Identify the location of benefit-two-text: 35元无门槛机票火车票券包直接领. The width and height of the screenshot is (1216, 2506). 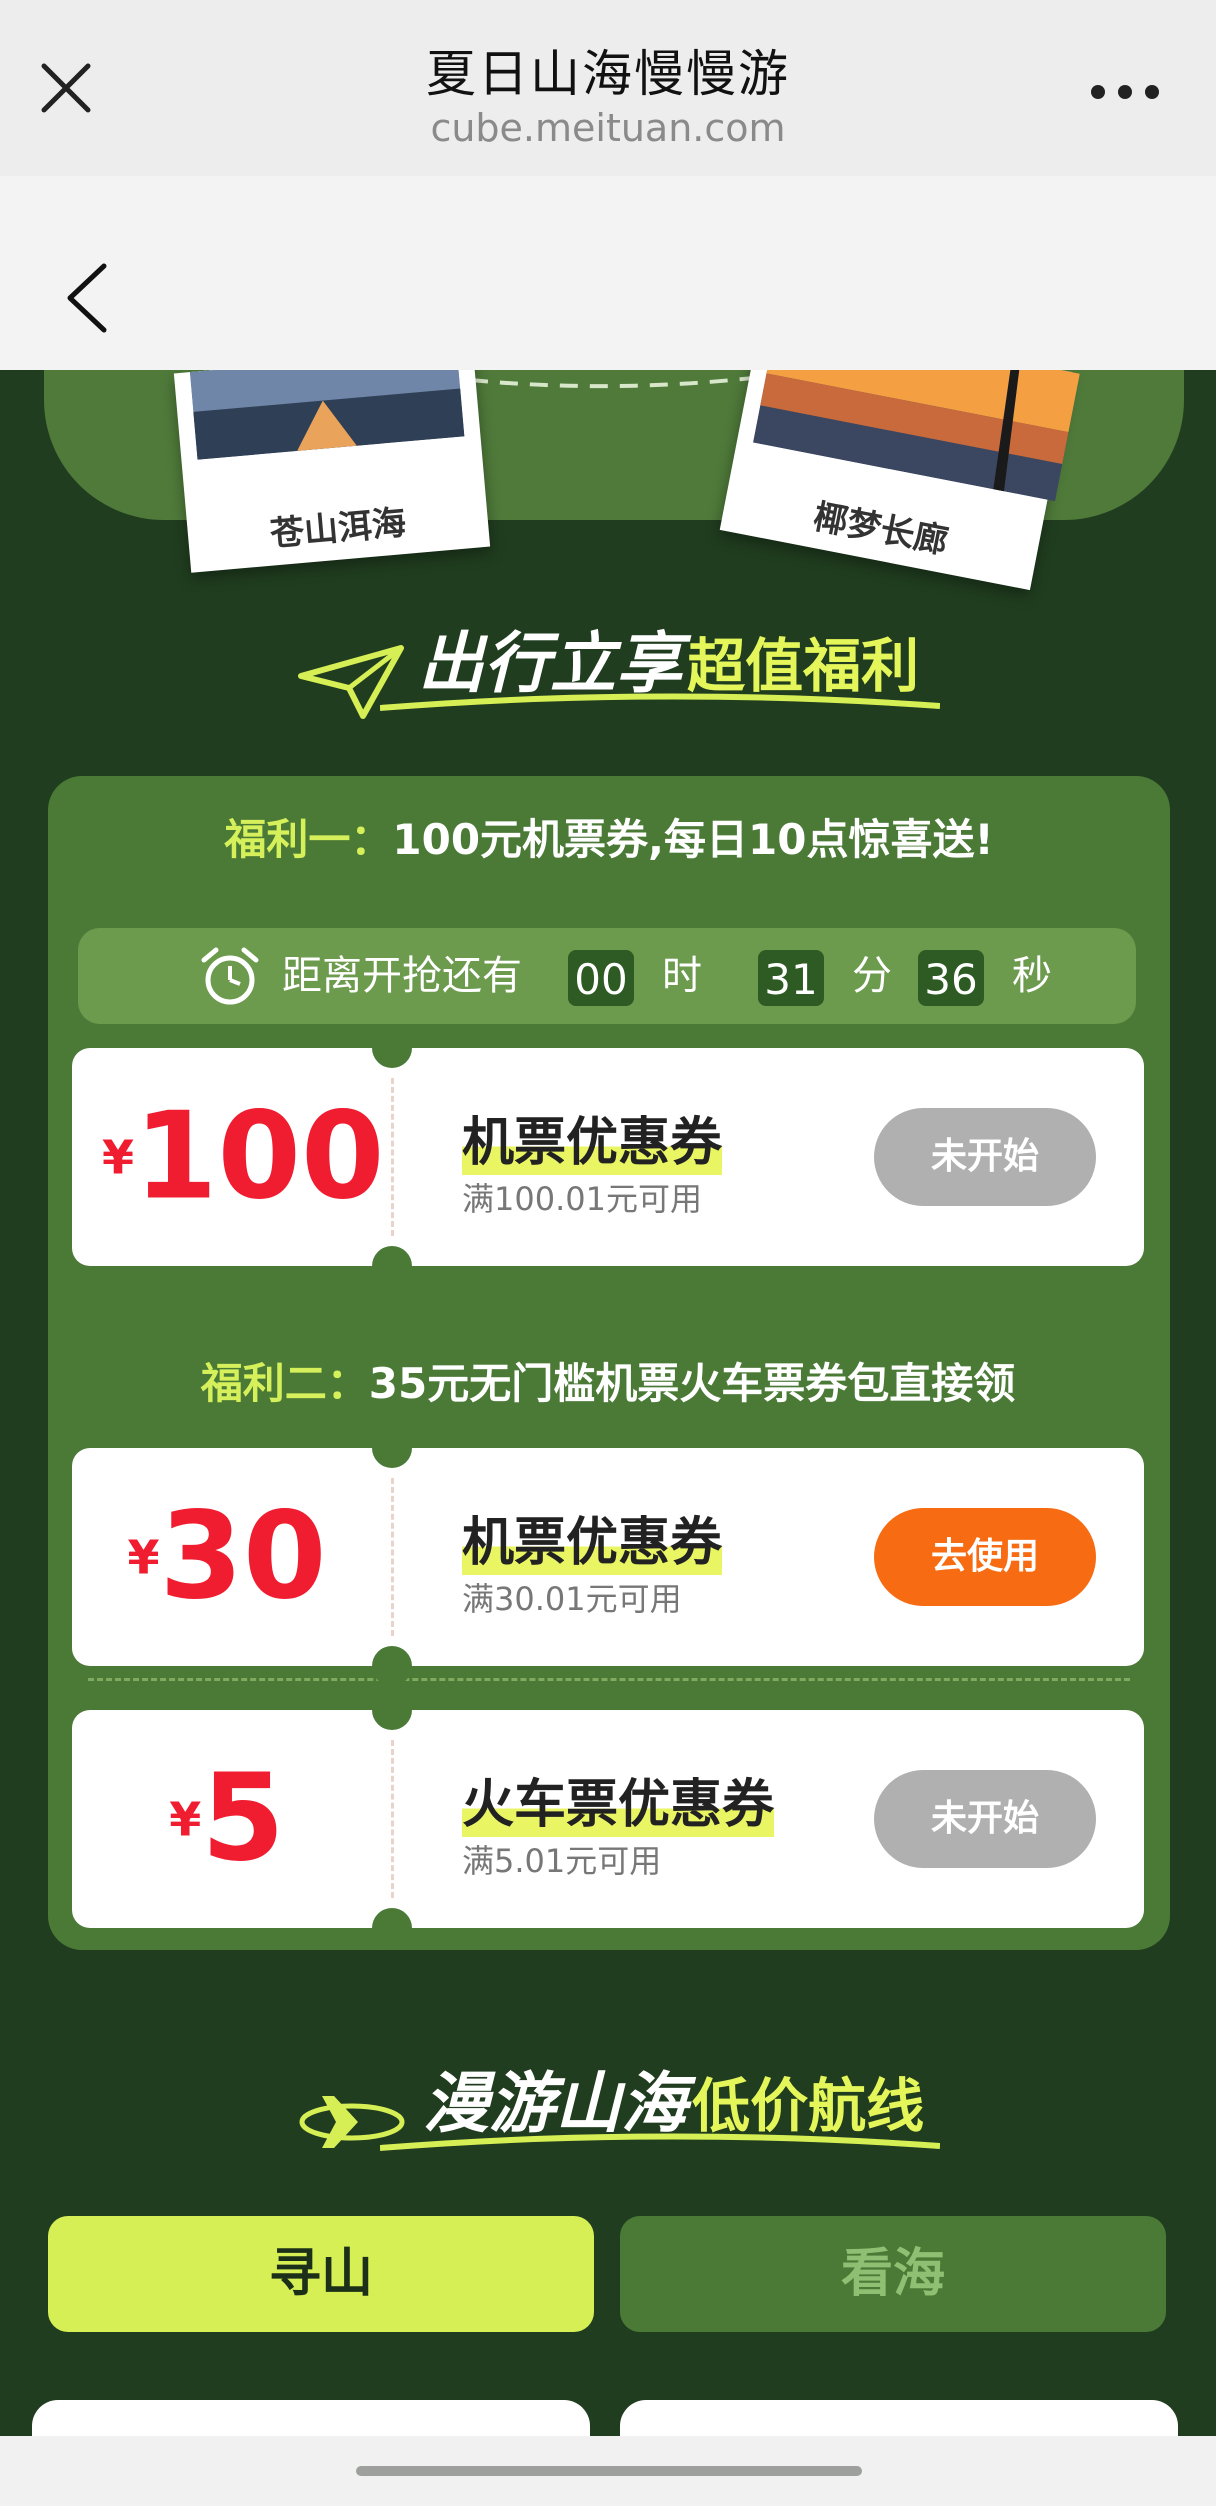
(692, 1383).